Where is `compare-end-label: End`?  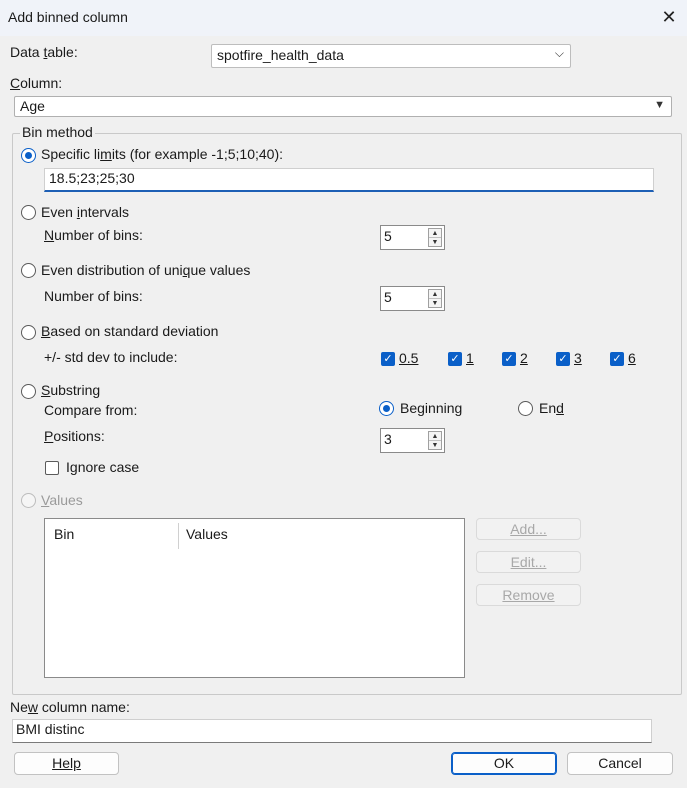
compare-end-label: End is located at coordinates (551, 408).